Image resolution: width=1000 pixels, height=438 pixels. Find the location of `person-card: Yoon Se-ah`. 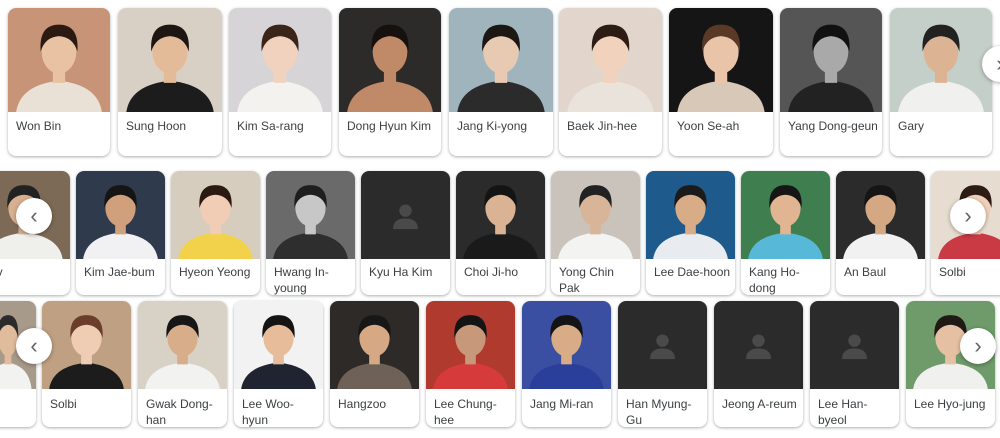

person-card: Yoon Se-ah is located at coordinates (721, 82).